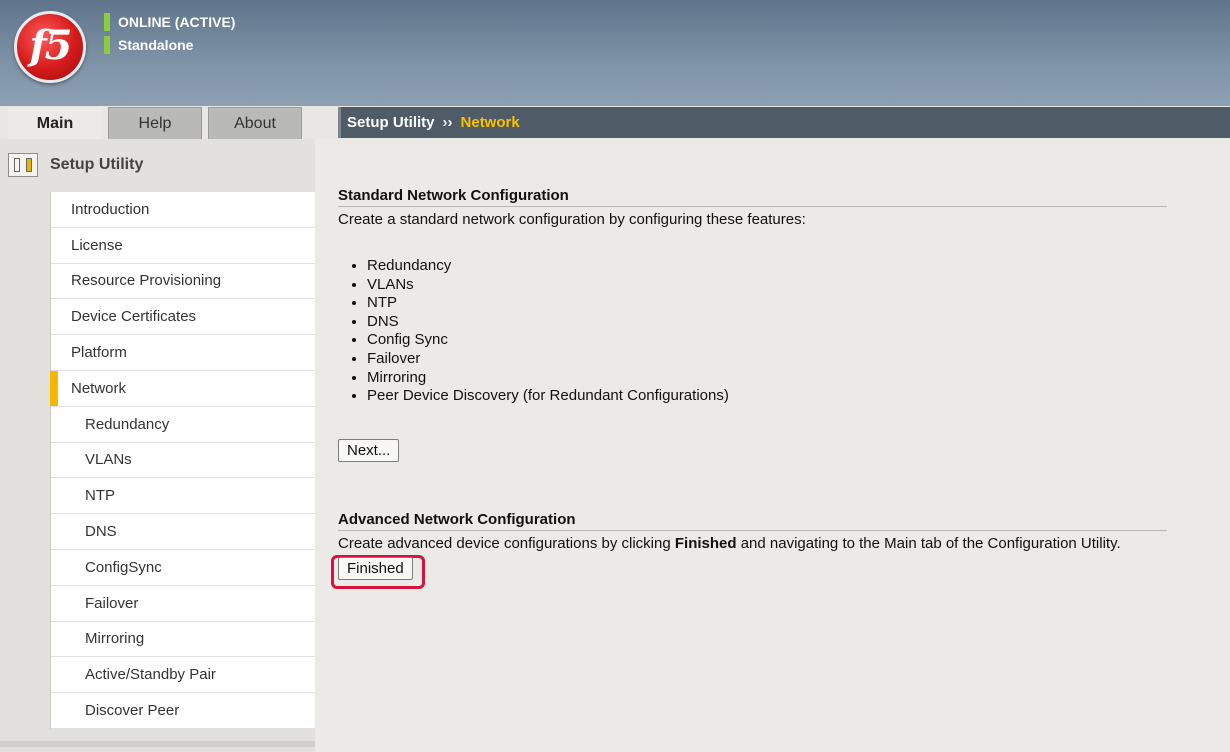 This screenshot has height=752, width=1230. Describe the element at coordinates (183, 711) in the screenshot. I see `sidebar-item-discover-peer: Discover Peer` at that location.